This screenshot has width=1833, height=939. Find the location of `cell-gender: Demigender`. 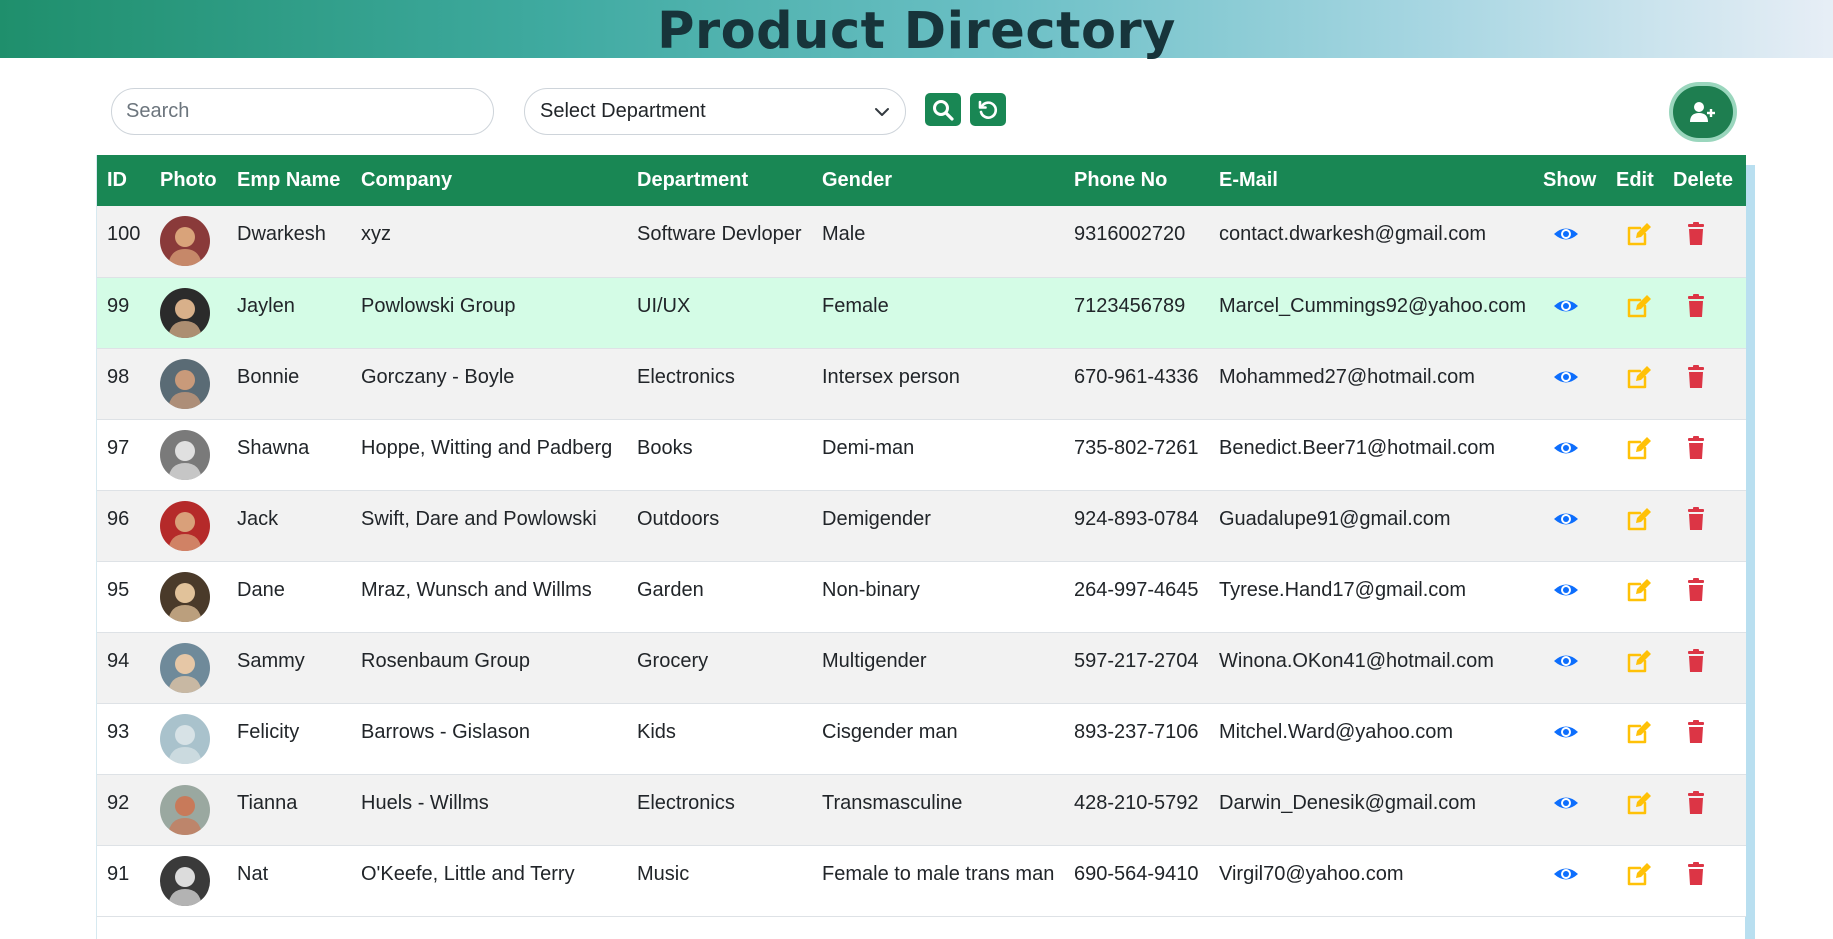

cell-gender: Demigender is located at coordinates (938, 526).